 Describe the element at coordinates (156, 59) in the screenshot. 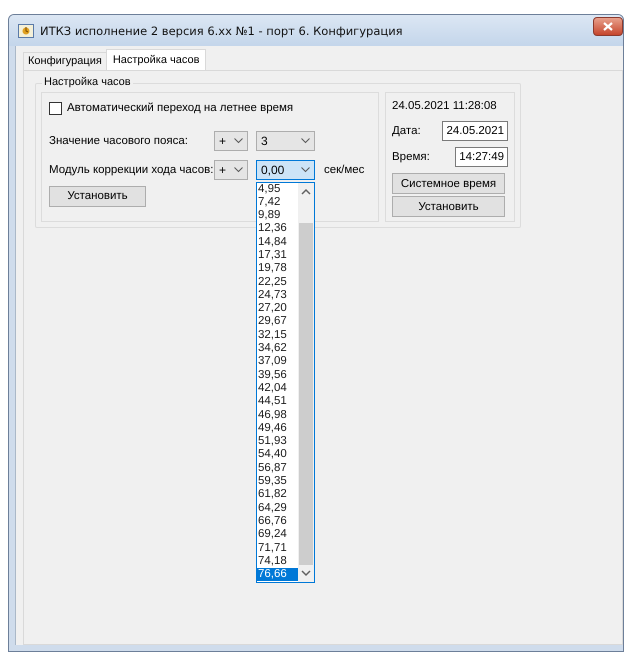

I see `tab: Настройка часов` at that location.